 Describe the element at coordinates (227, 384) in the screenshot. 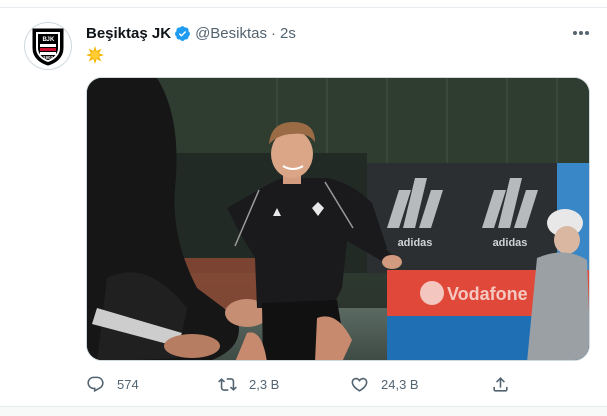

I see `retweet-icon` at that location.